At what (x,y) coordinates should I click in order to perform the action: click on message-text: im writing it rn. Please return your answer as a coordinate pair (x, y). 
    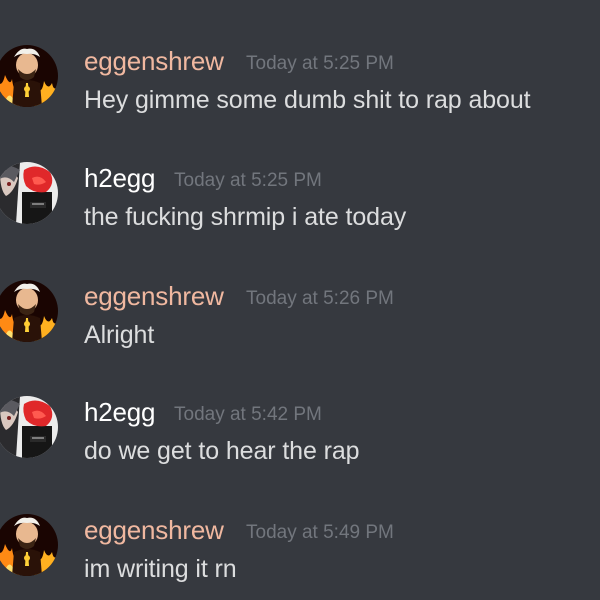
    Looking at the image, I should click on (160, 569).